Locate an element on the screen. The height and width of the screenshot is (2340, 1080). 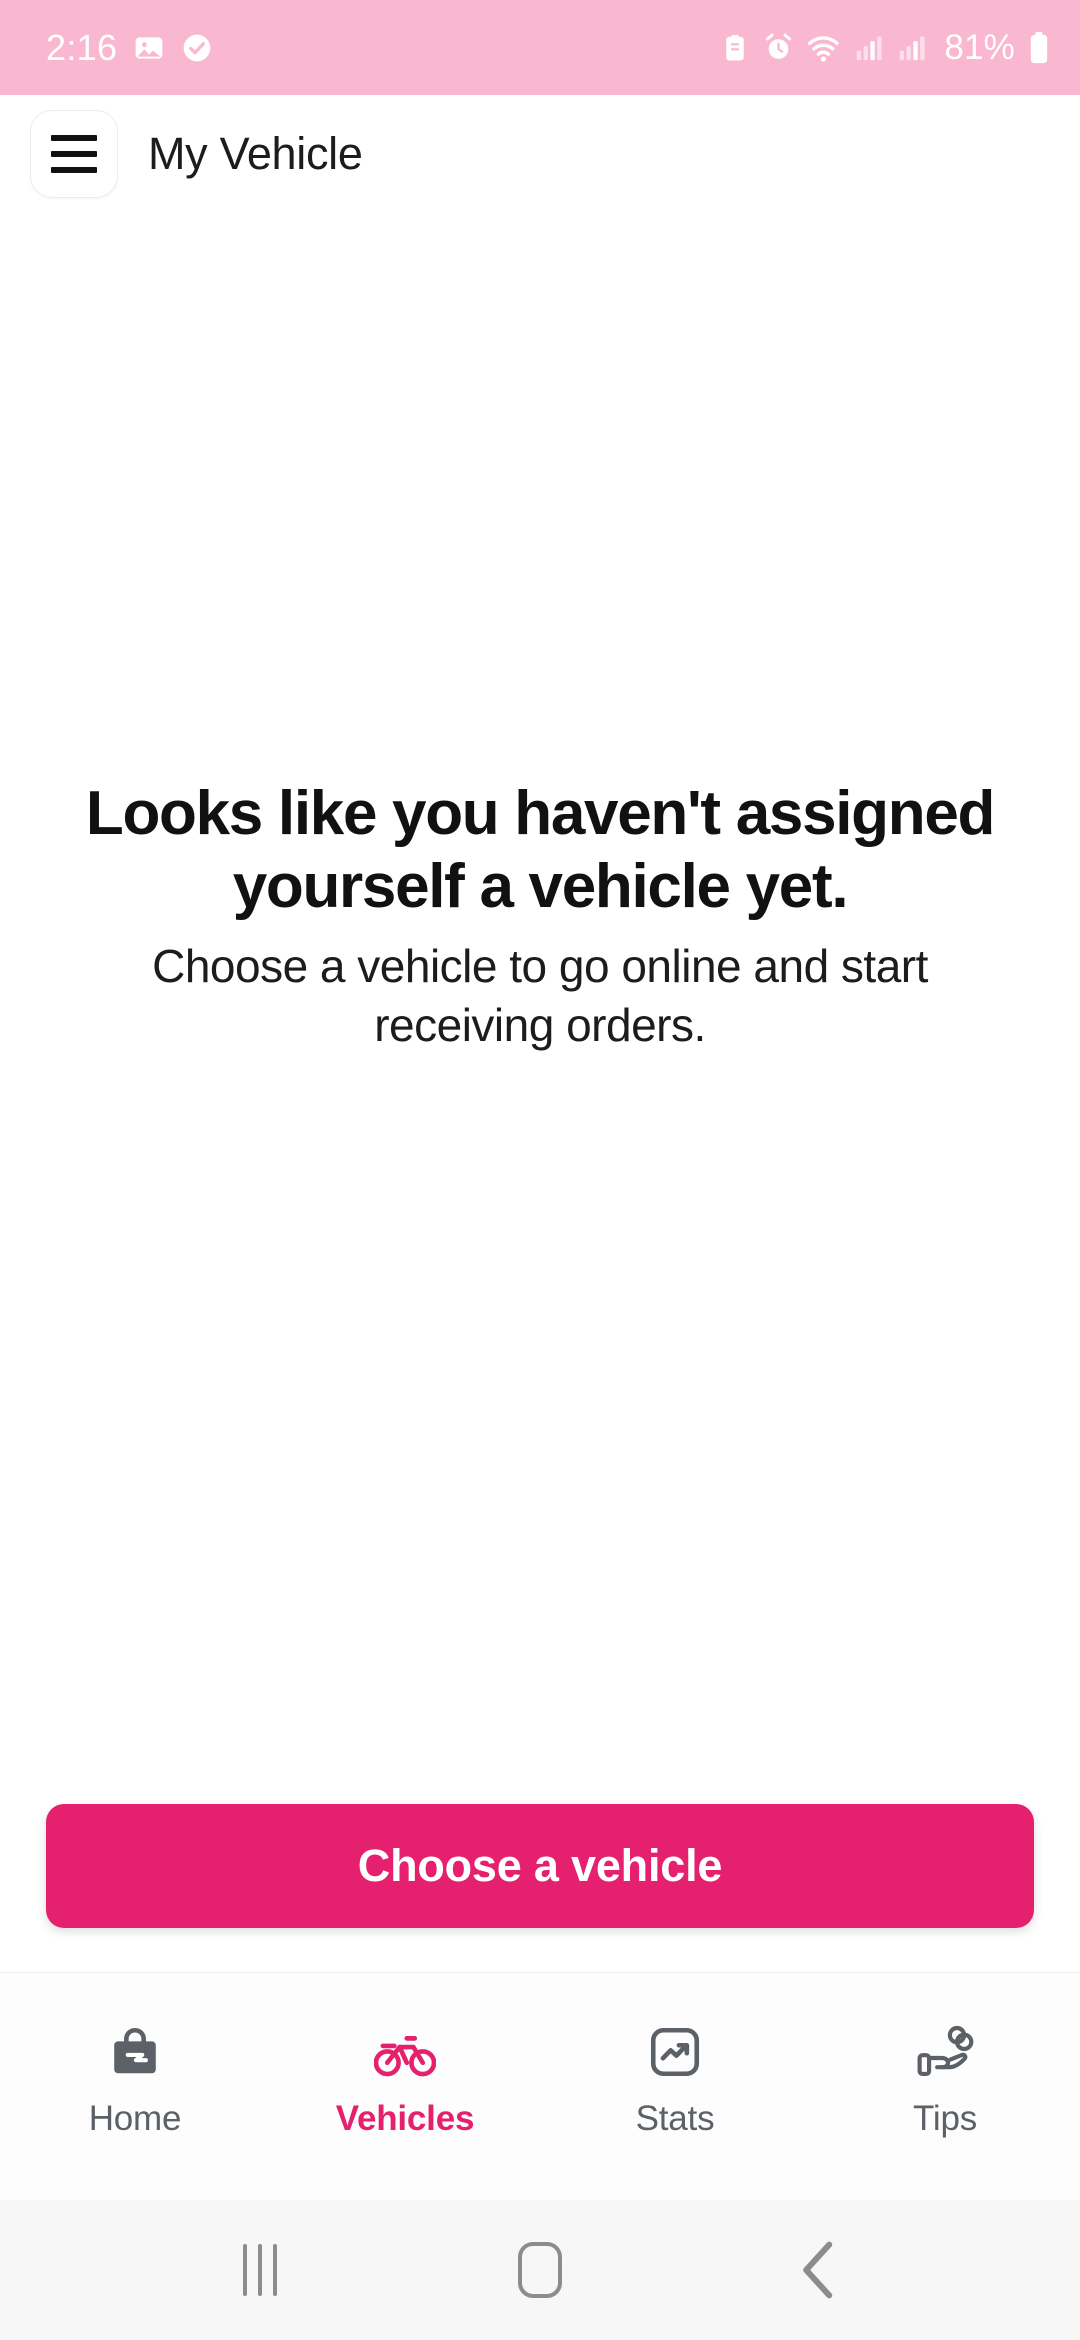
tab-vehicles: Vehicles is located at coordinates (405, 2079).